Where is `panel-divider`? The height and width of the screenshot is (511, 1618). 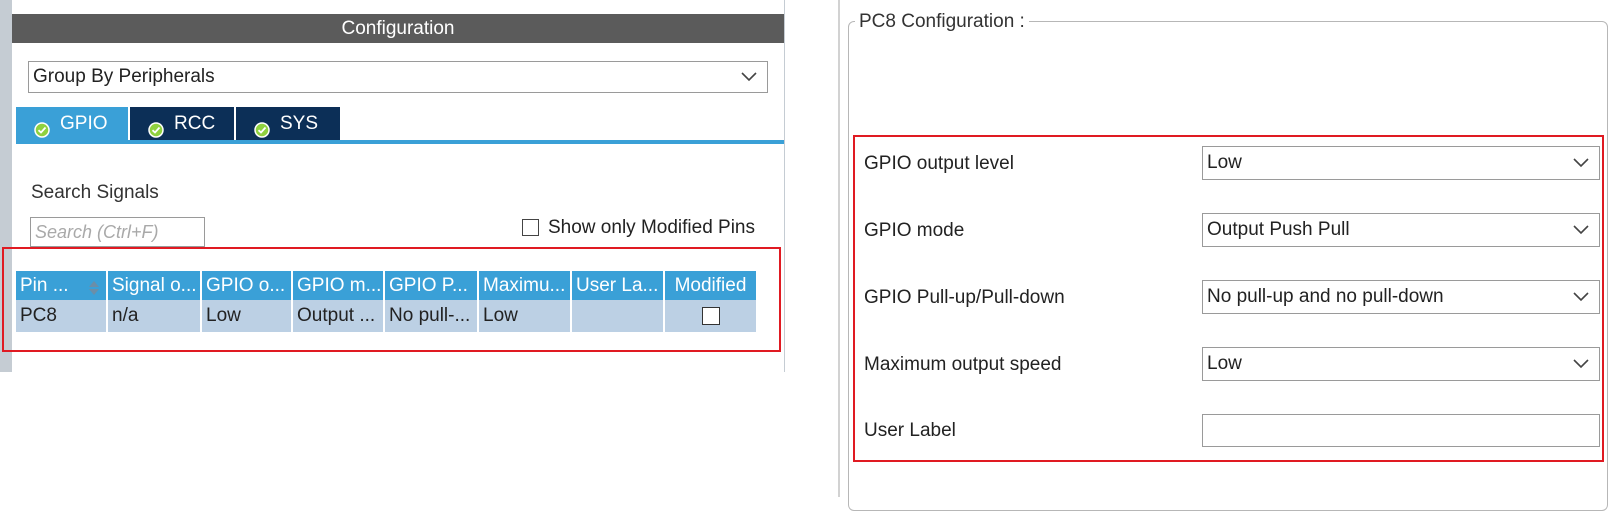
panel-divider is located at coordinates (839, 248).